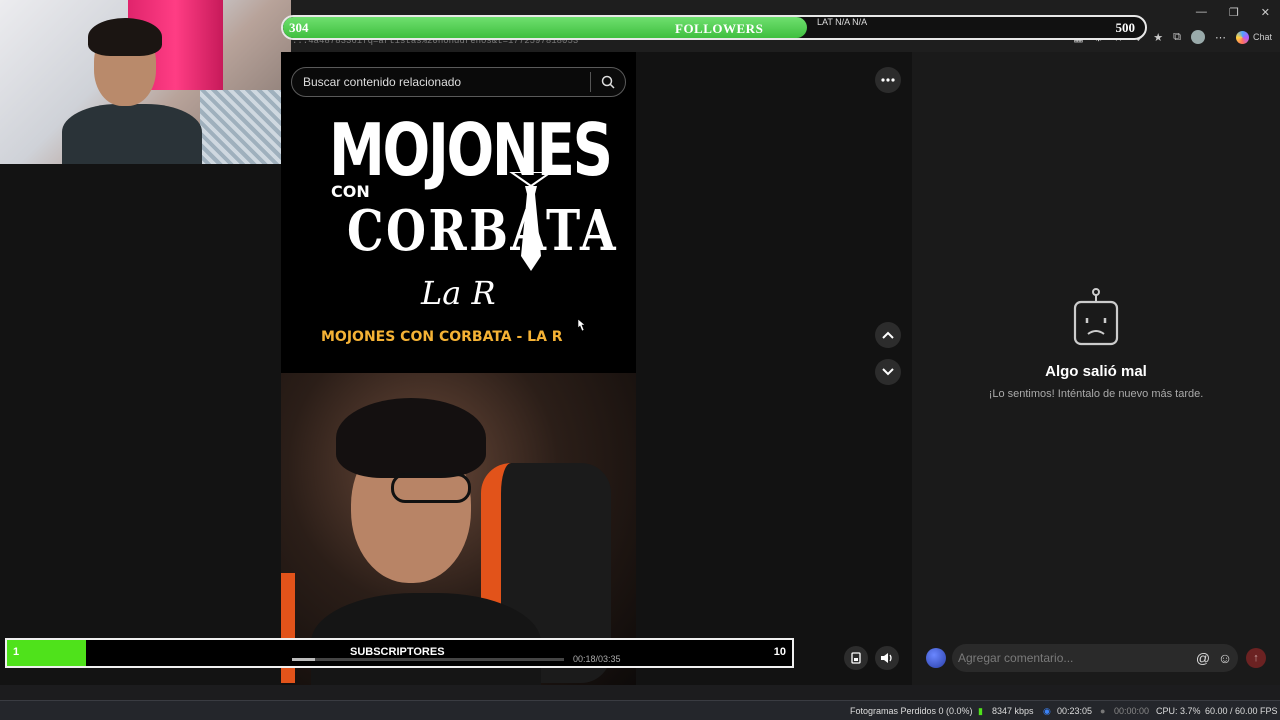 The width and height of the screenshot is (1280, 720). Describe the element at coordinates (1073, 658) in the screenshot. I see `comment-input` at that location.